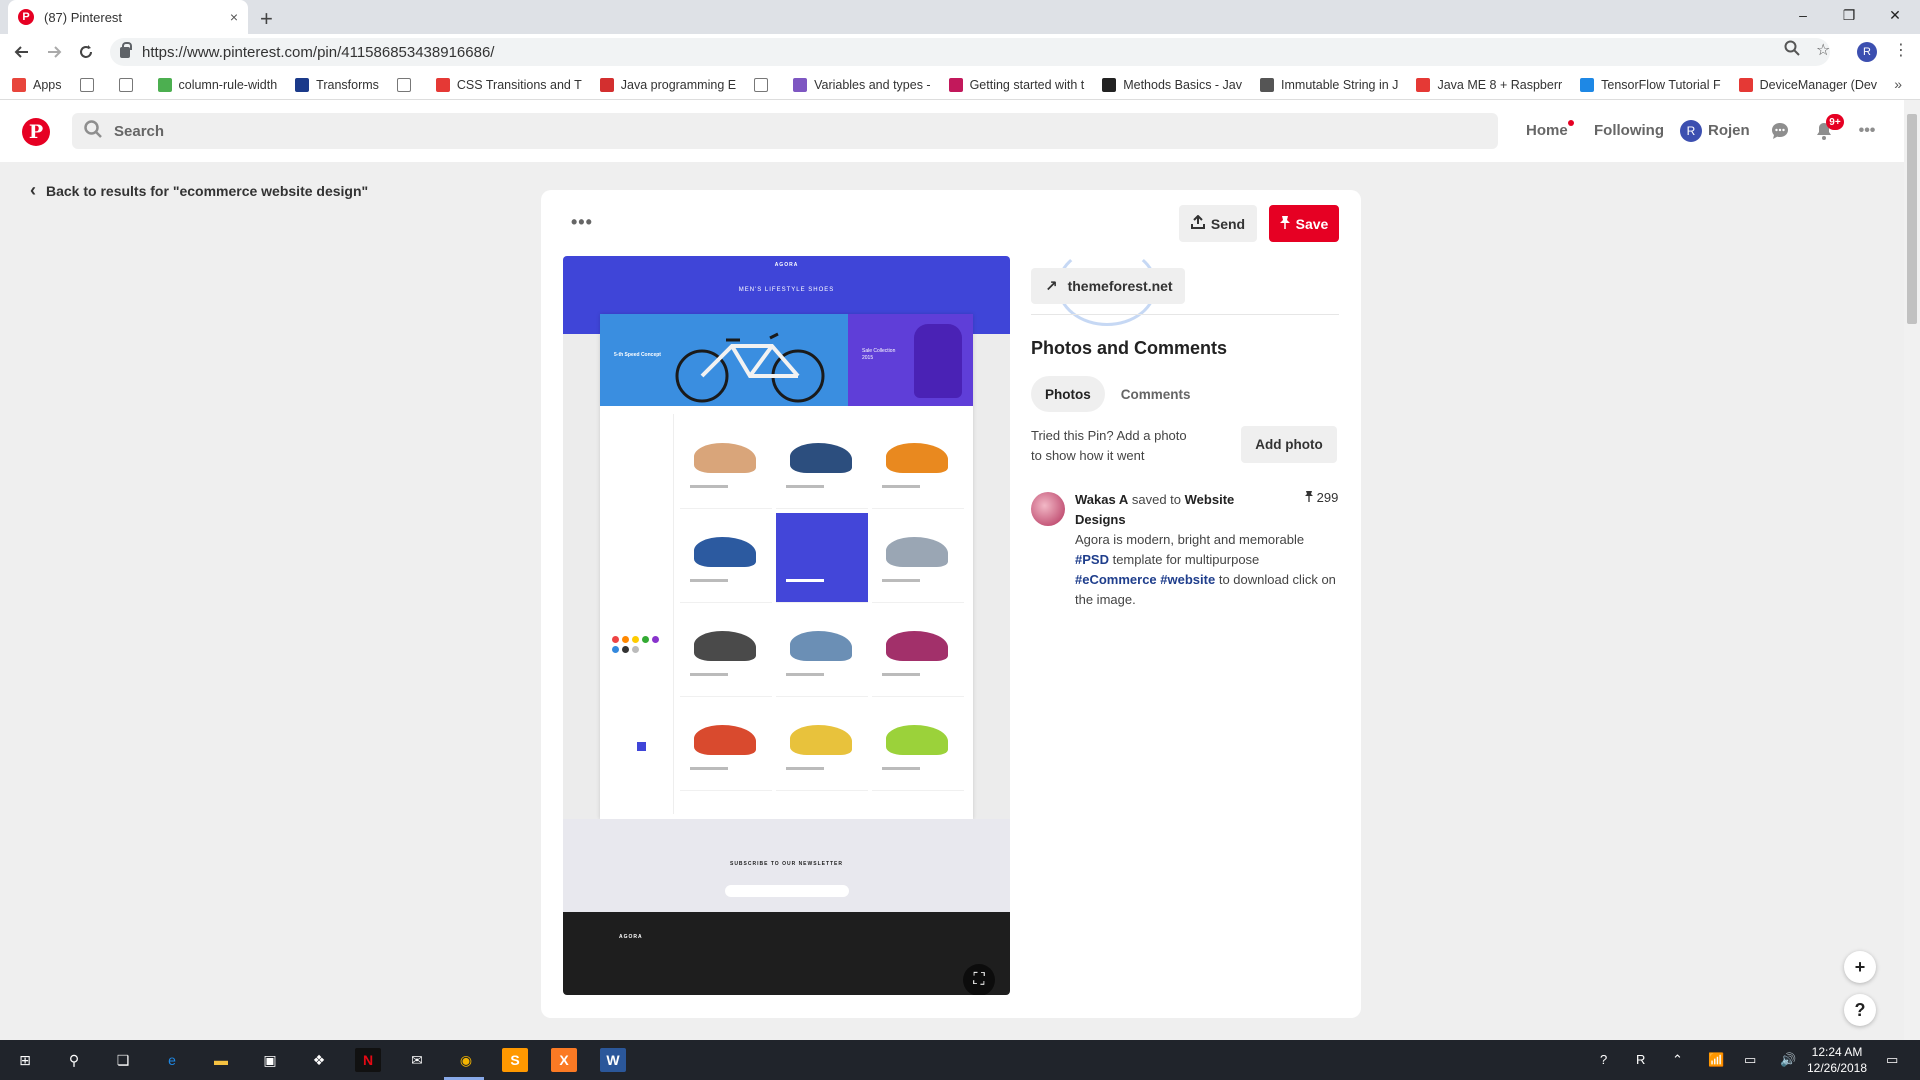 The height and width of the screenshot is (1080, 1920). What do you see at coordinates (172, 1060) in the screenshot?
I see `edge-icon: e` at bounding box center [172, 1060].